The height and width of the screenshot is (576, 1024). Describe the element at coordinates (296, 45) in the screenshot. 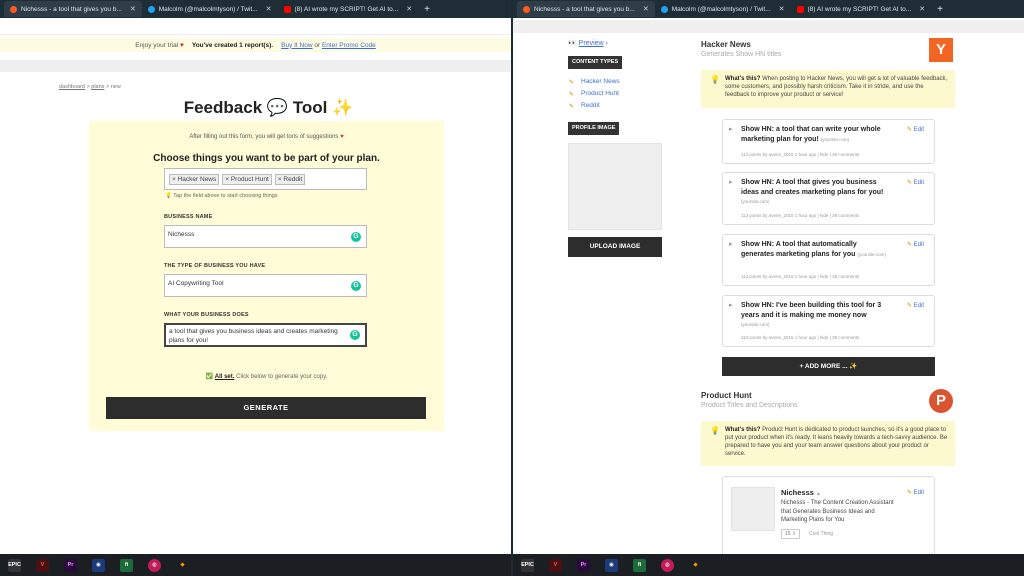

I see `buy-it-now-link: Buy It Now` at that location.